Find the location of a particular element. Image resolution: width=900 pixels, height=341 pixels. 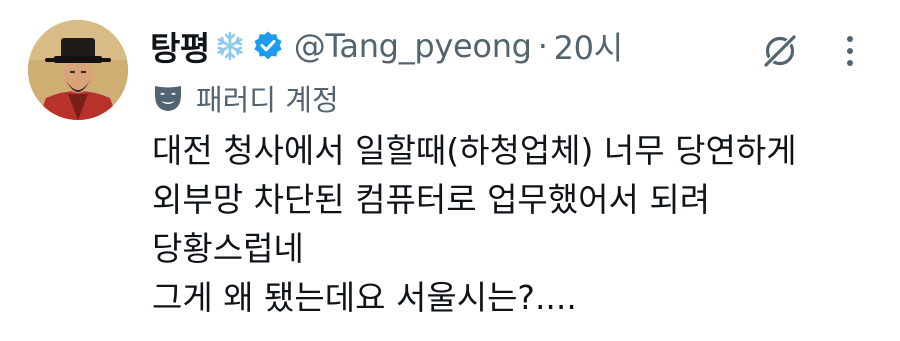

avatar is located at coordinates (78, 70).